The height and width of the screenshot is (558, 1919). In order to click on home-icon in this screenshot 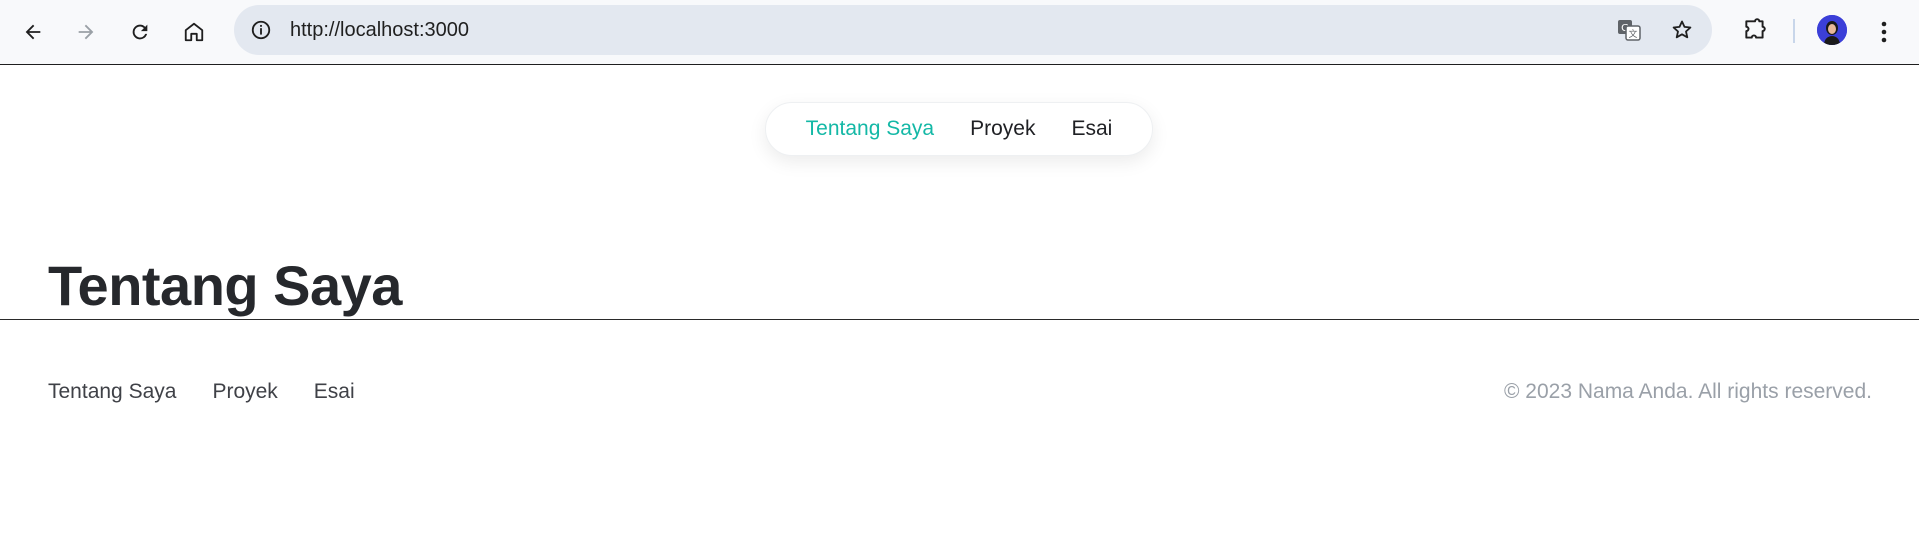, I will do `click(194, 32)`.